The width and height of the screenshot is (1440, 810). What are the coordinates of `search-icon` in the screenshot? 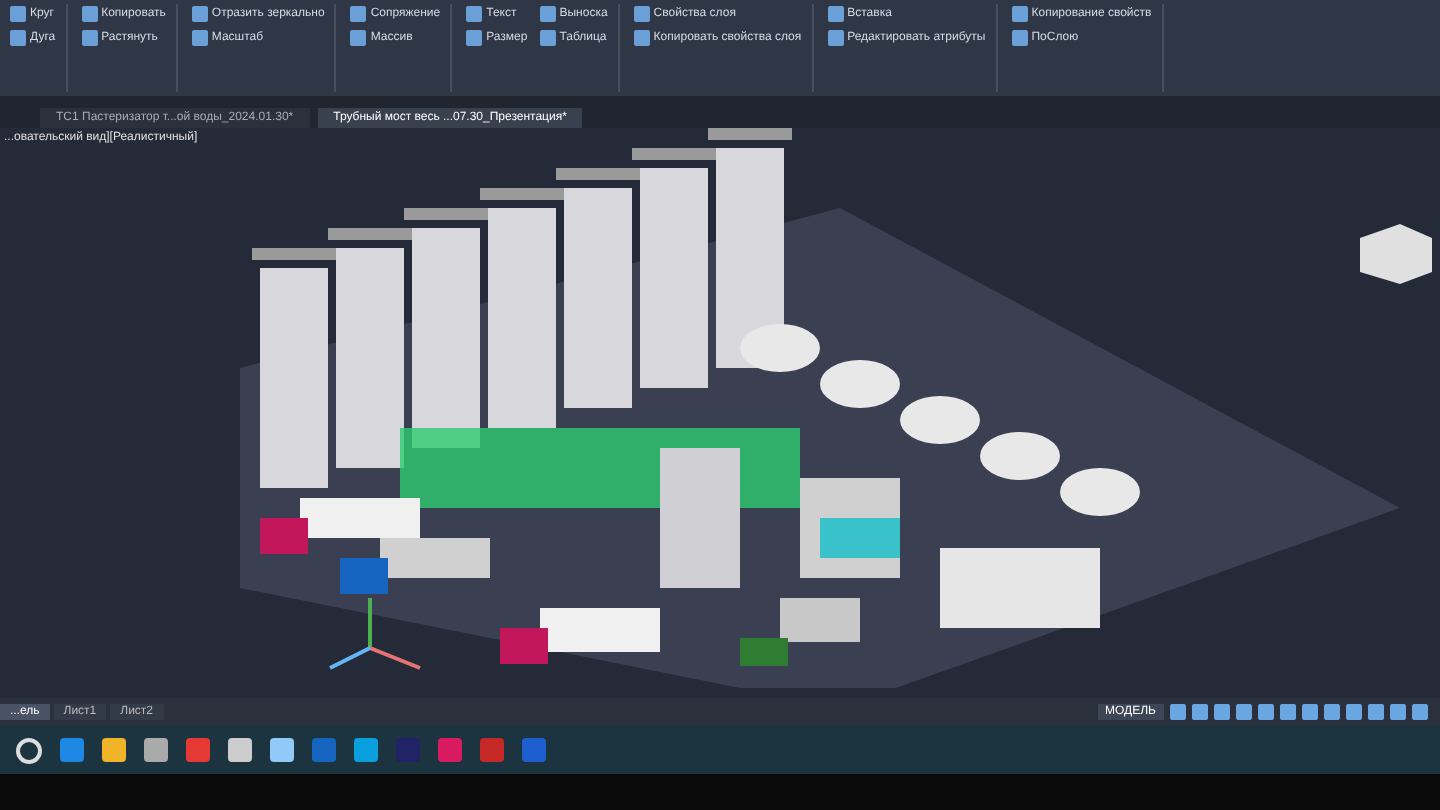 It's located at (29, 750).